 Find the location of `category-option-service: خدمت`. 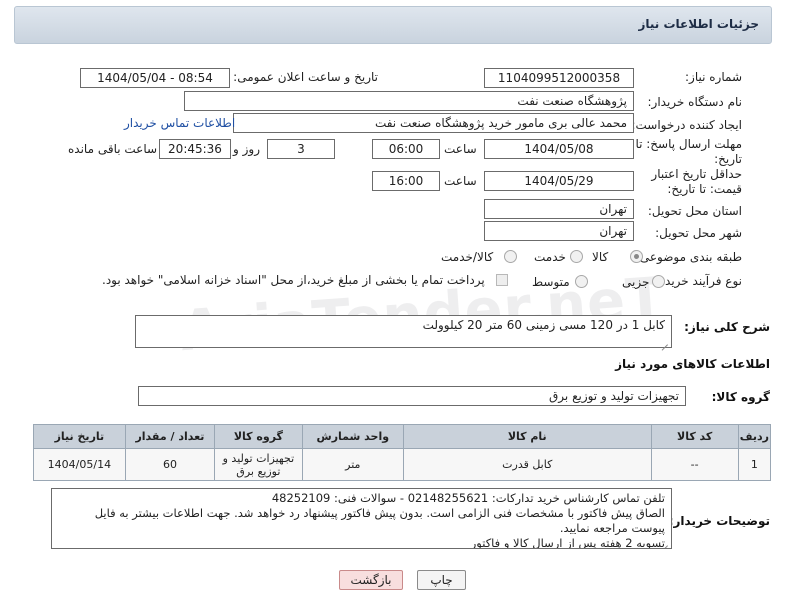

category-option-service: خدمت is located at coordinates (550, 257).